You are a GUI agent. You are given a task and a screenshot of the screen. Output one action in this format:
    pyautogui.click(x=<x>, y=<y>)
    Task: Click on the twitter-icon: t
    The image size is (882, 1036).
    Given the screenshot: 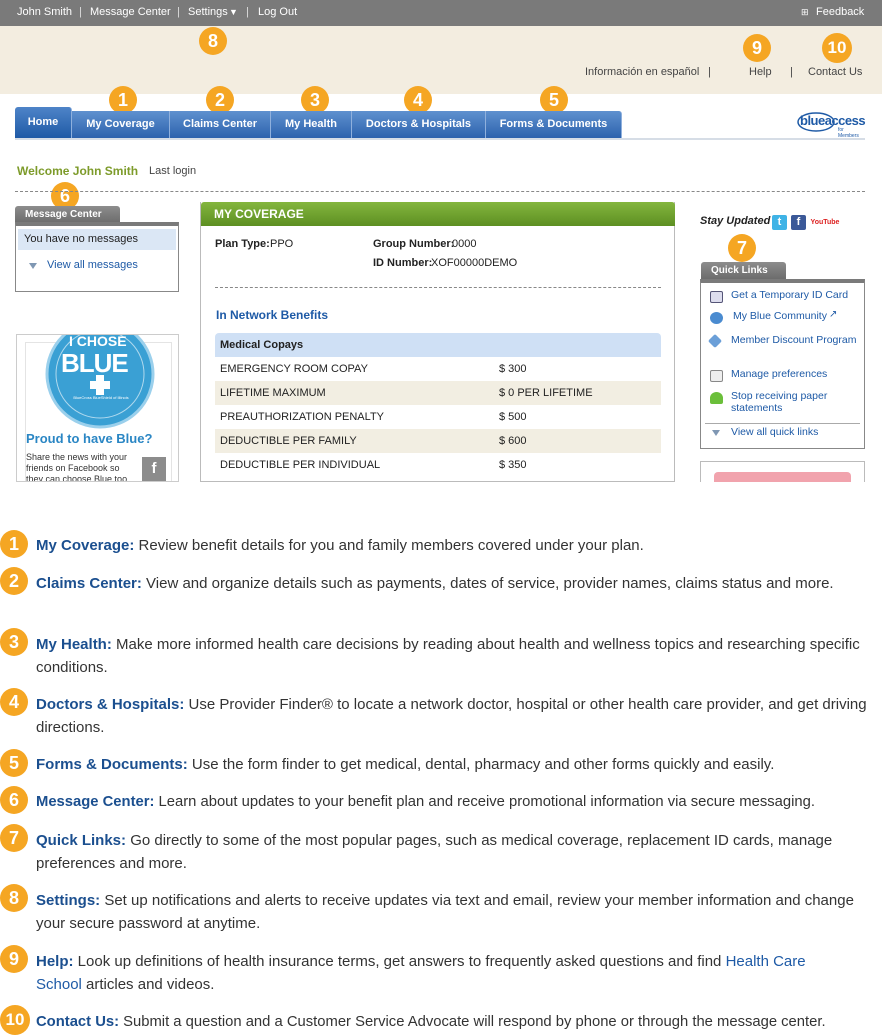 What is the action you would take?
    pyautogui.click(x=779, y=222)
    